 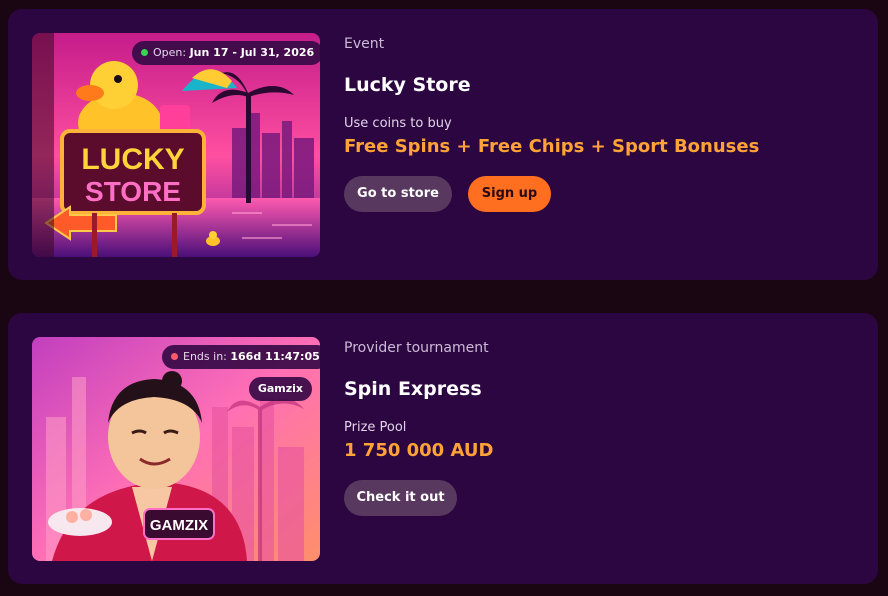 I want to click on card-title: Spin Express, so click(x=413, y=389).